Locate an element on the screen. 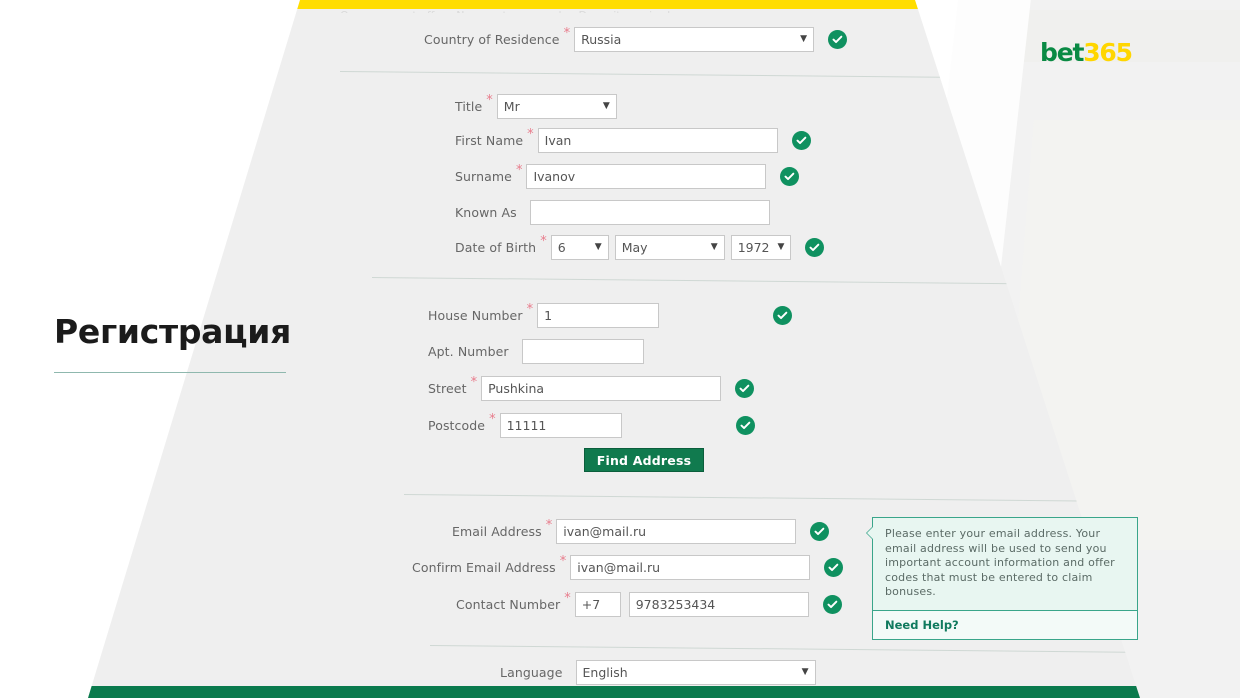  select-birth-day-value: 6 is located at coordinates (561, 247).